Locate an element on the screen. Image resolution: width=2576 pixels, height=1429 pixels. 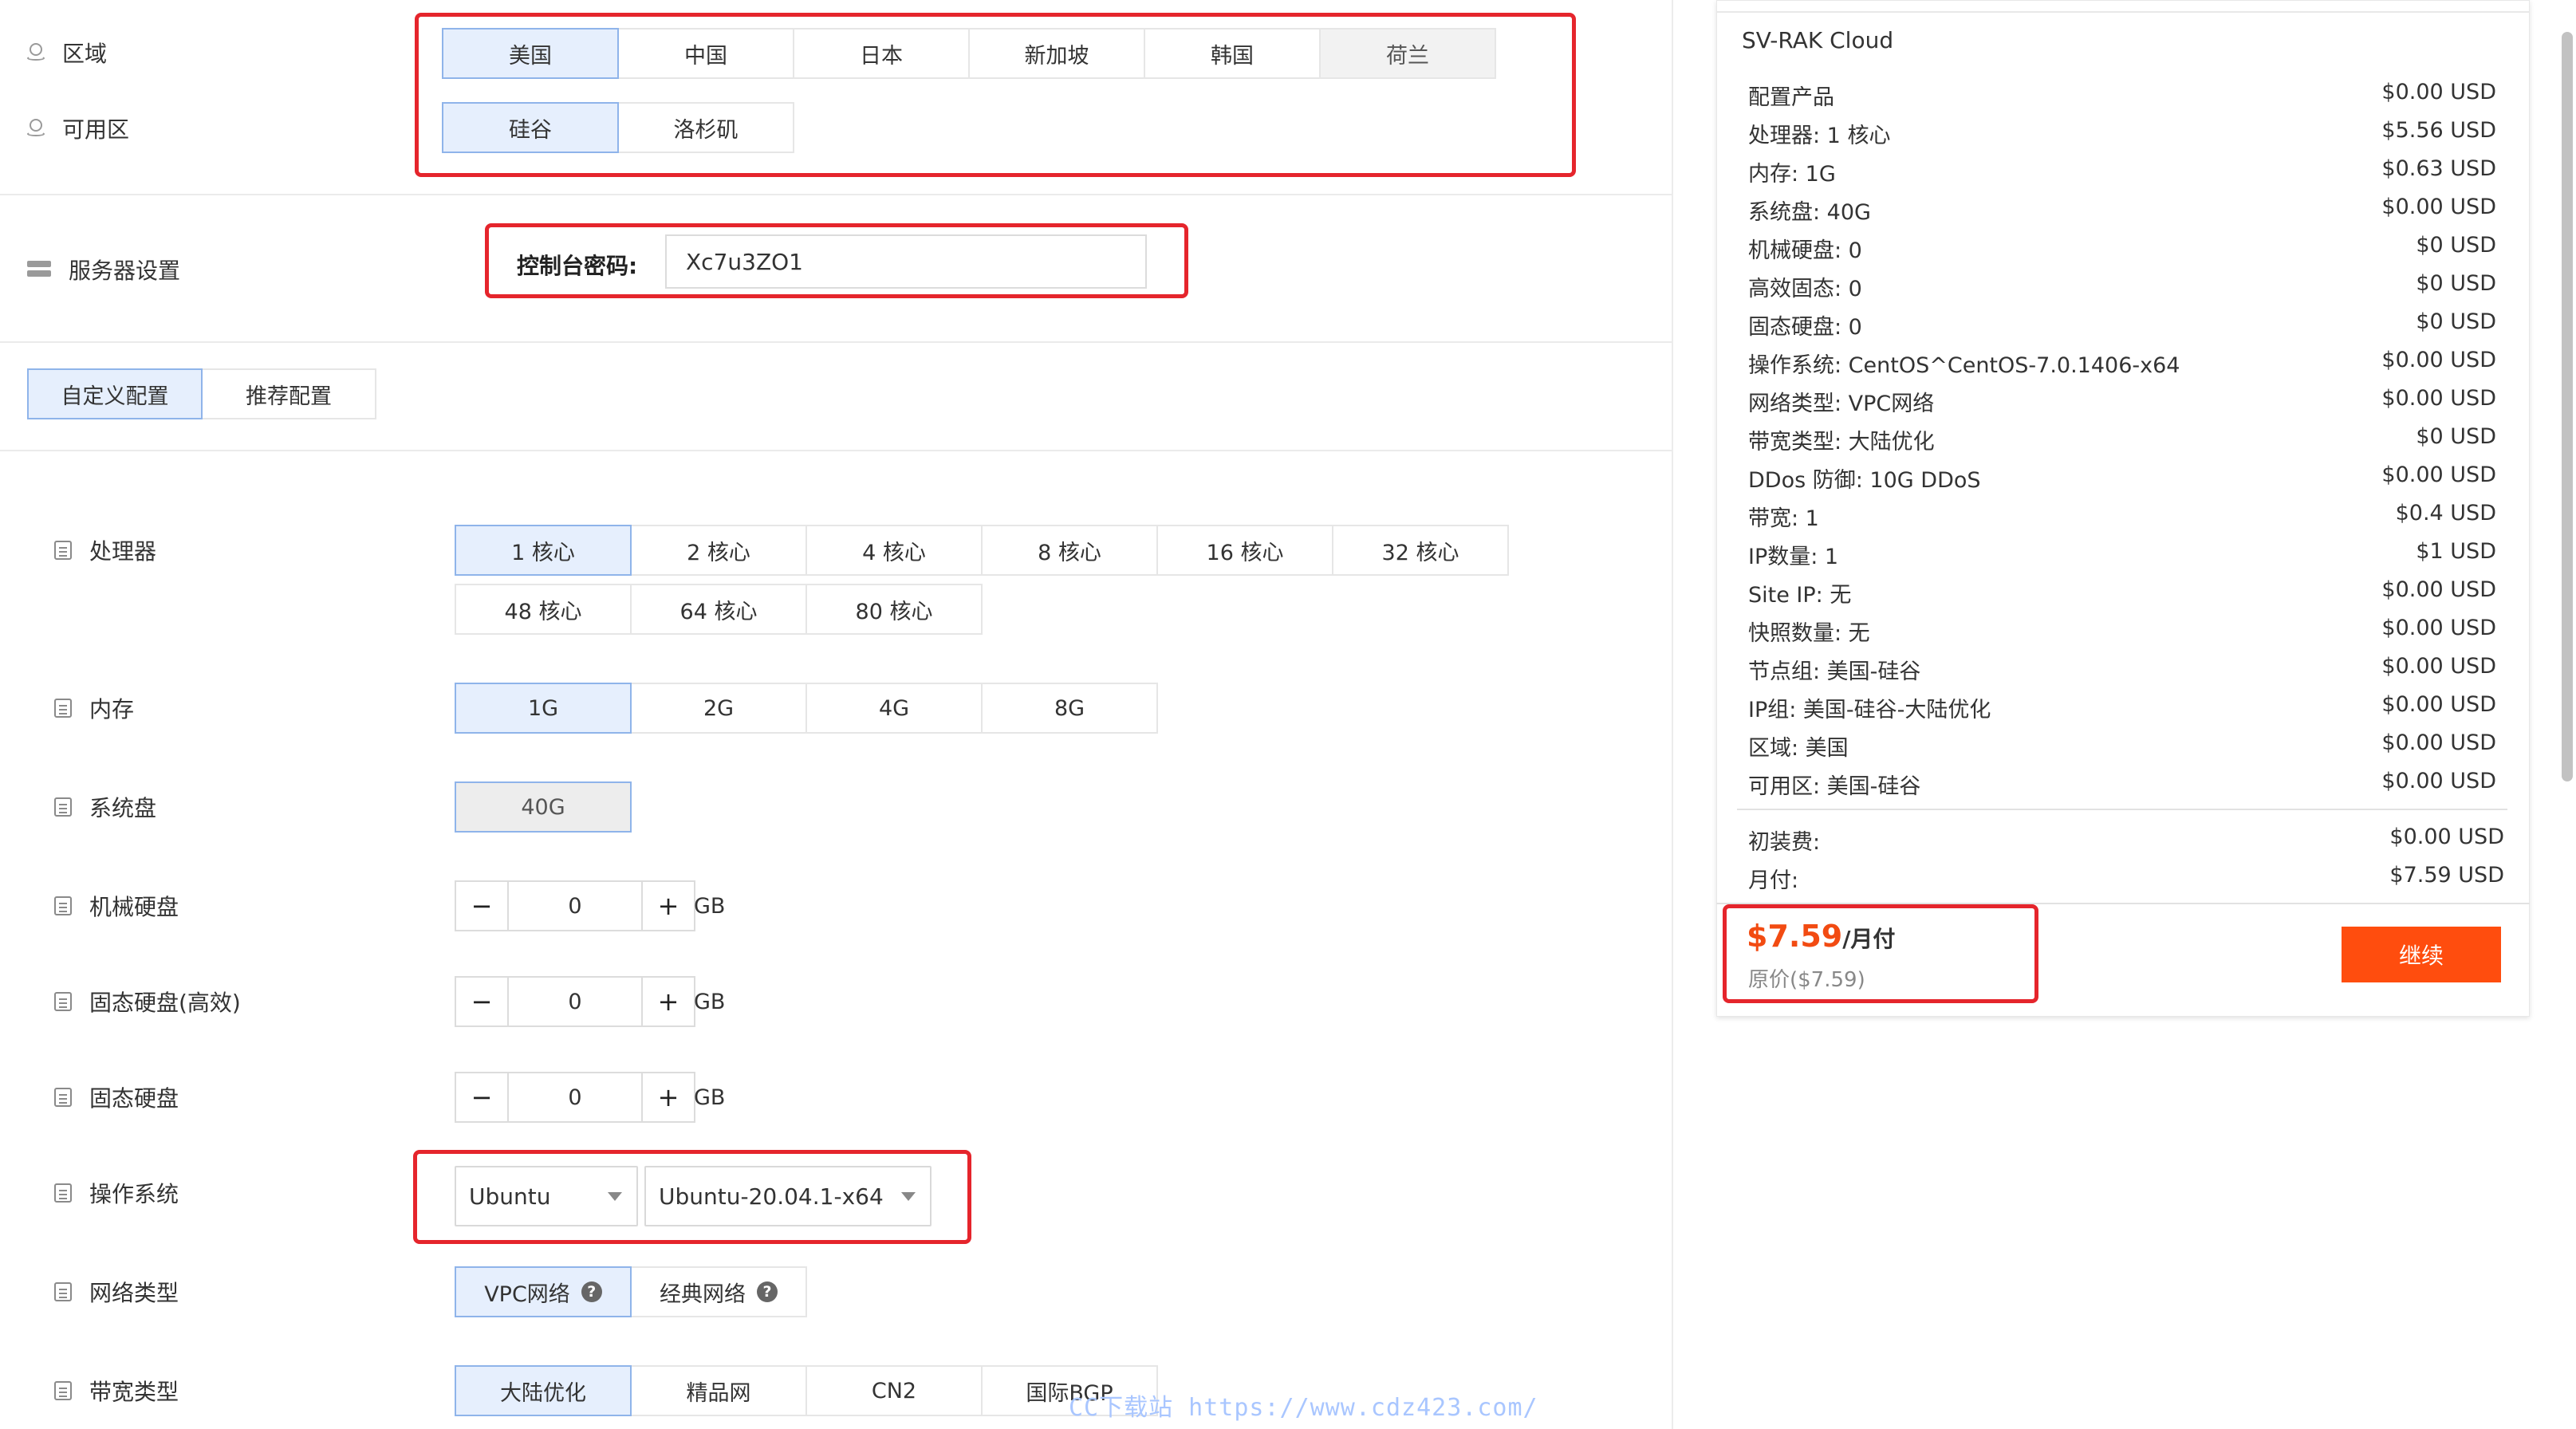
cpu-label-row: 处理器 is located at coordinates (105, 550).